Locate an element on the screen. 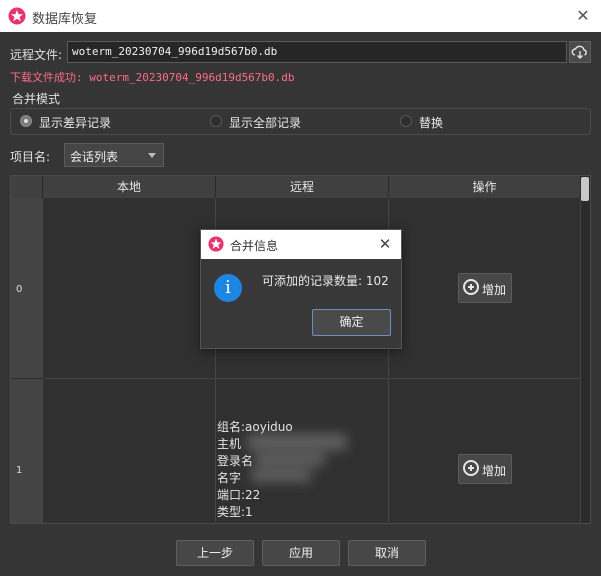 This screenshot has width=601, height=576. remote-line: 类型:1 is located at coordinates (235, 512).